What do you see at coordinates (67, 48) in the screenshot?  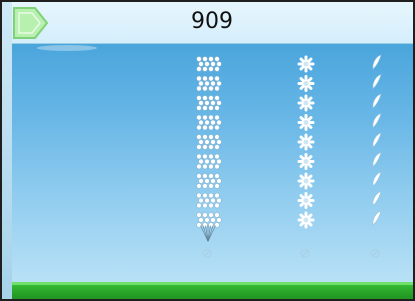 I see `cloud` at bounding box center [67, 48].